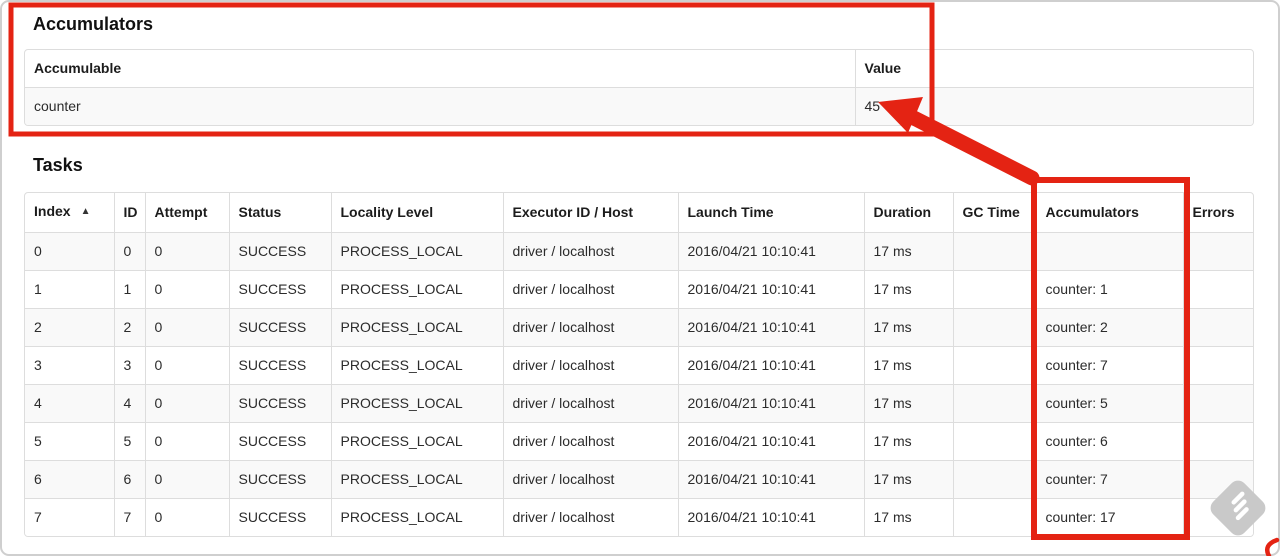 This screenshot has height=556, width=1280. What do you see at coordinates (416, 213) in the screenshot?
I see `column-header-locality-level: Locality Level` at bounding box center [416, 213].